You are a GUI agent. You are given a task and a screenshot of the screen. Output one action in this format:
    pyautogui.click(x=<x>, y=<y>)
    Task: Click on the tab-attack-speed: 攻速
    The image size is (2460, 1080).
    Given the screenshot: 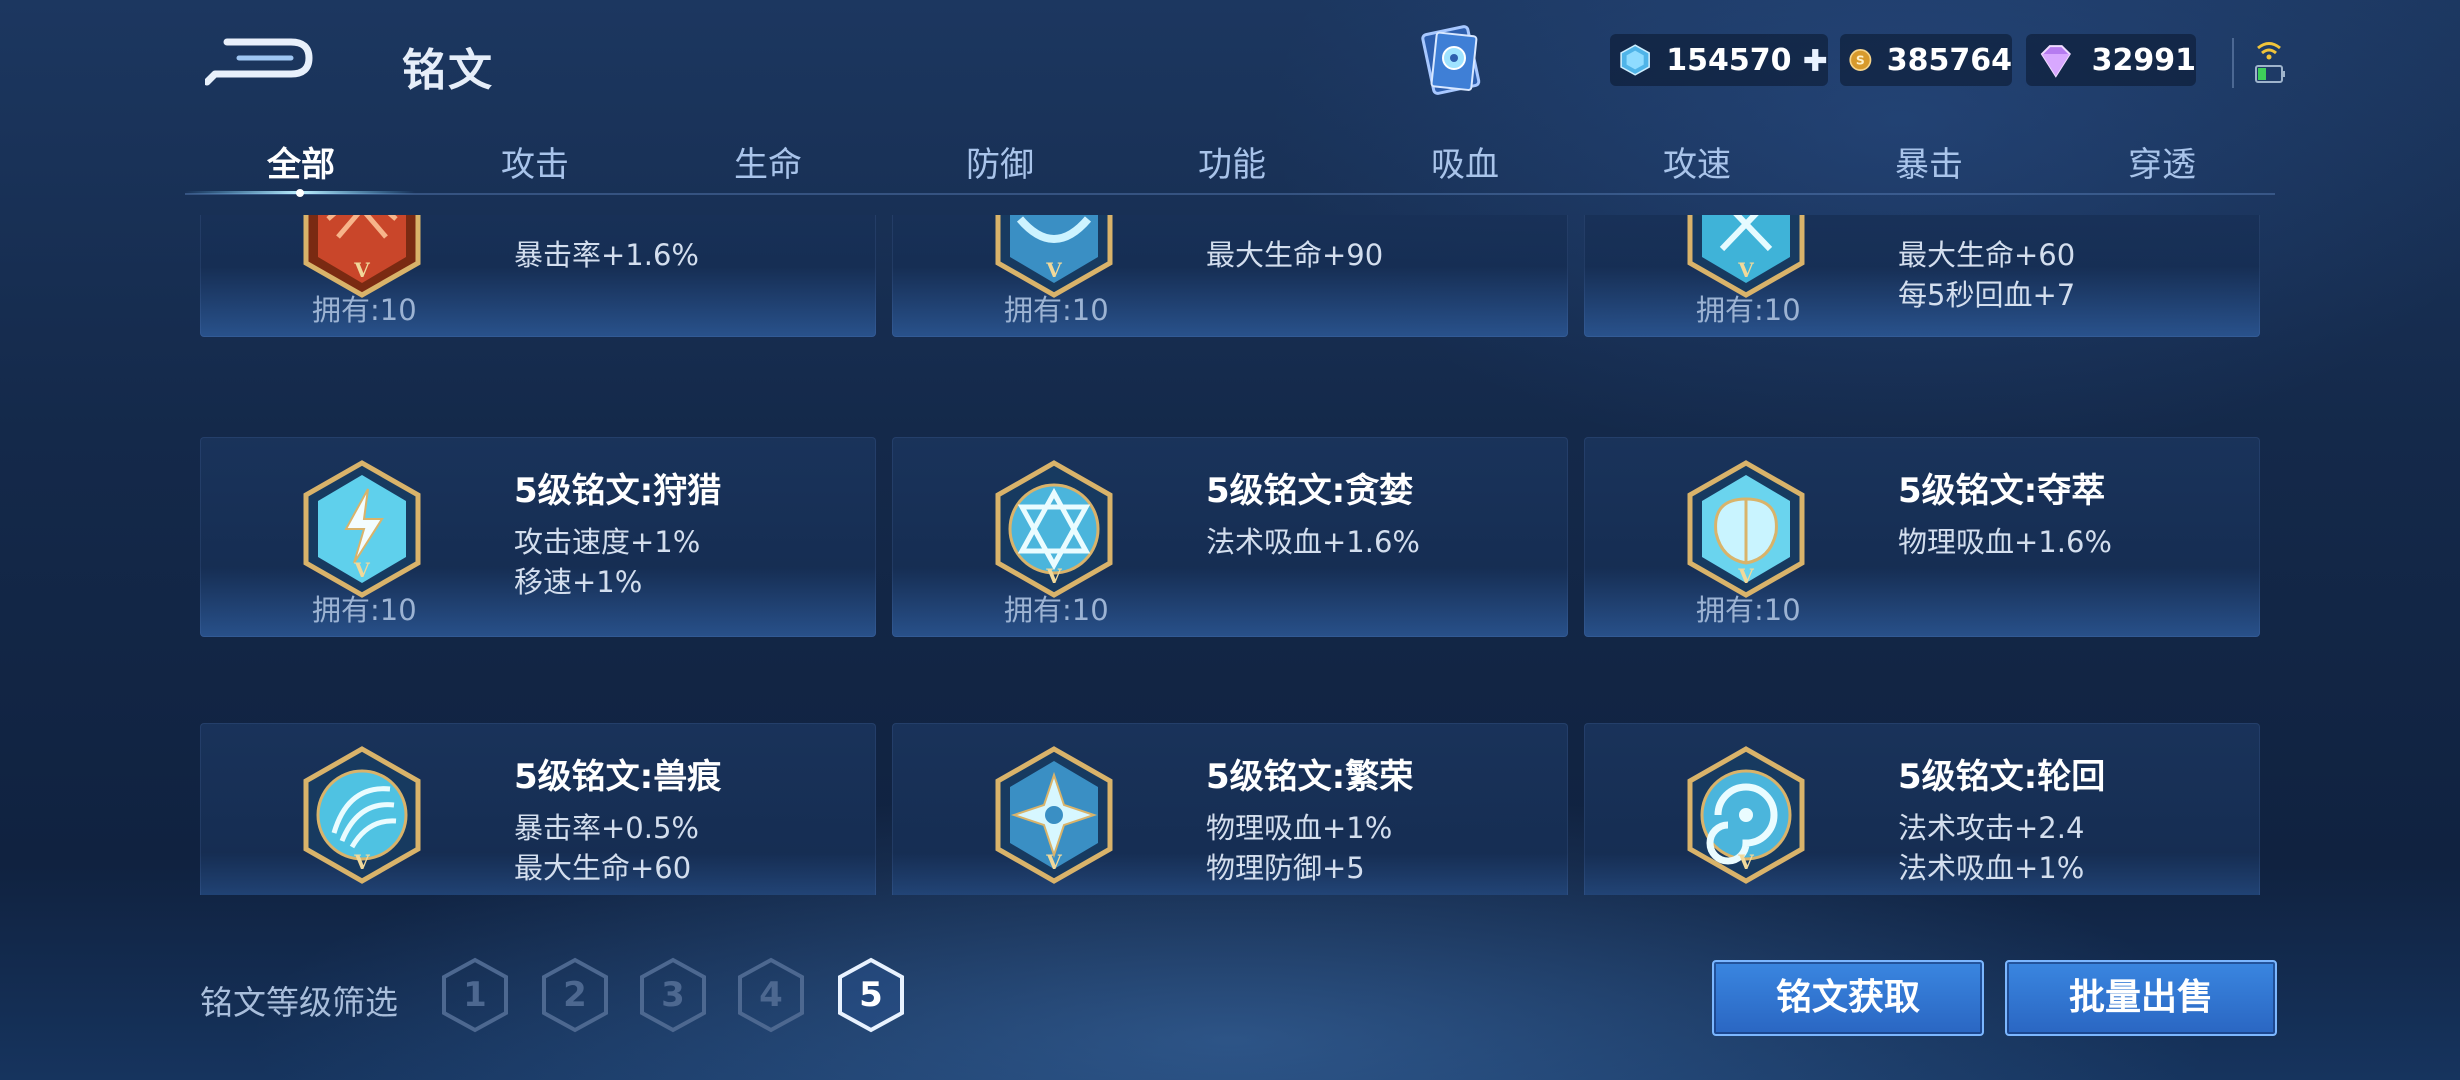 What is the action you would take?
    pyautogui.click(x=1697, y=161)
    